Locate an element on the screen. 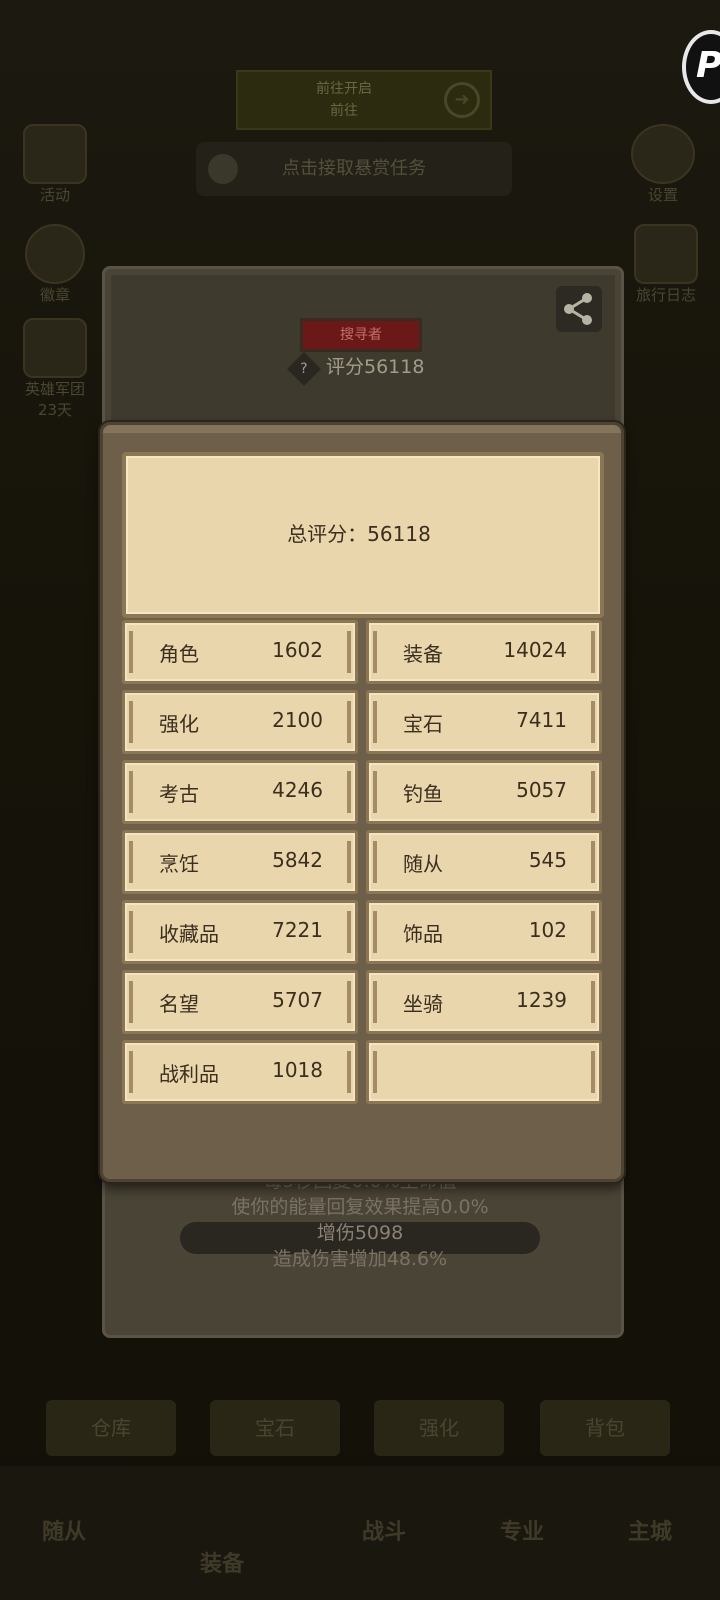 The height and width of the screenshot is (1600, 720). score-cell-name: 考古 is located at coordinates (179, 794).